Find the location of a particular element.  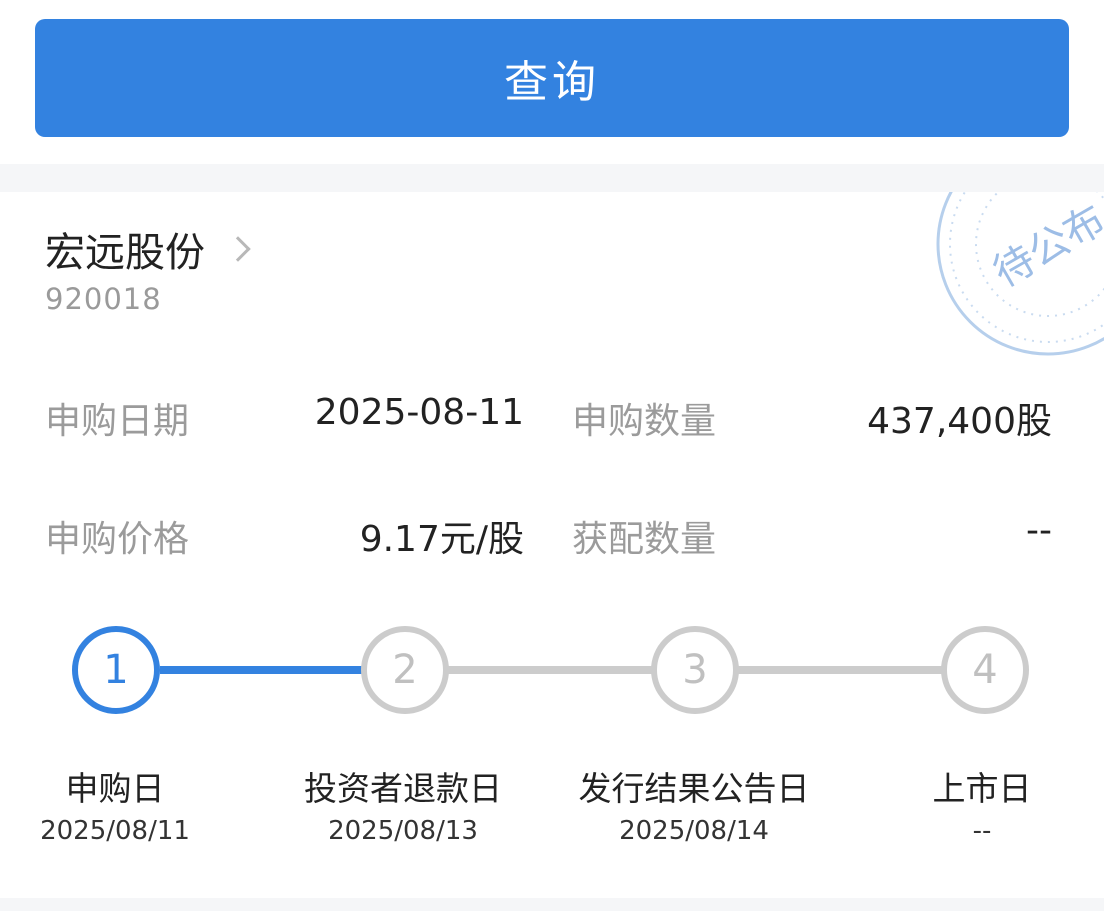

step-4-date: -- is located at coordinates (982, 831).